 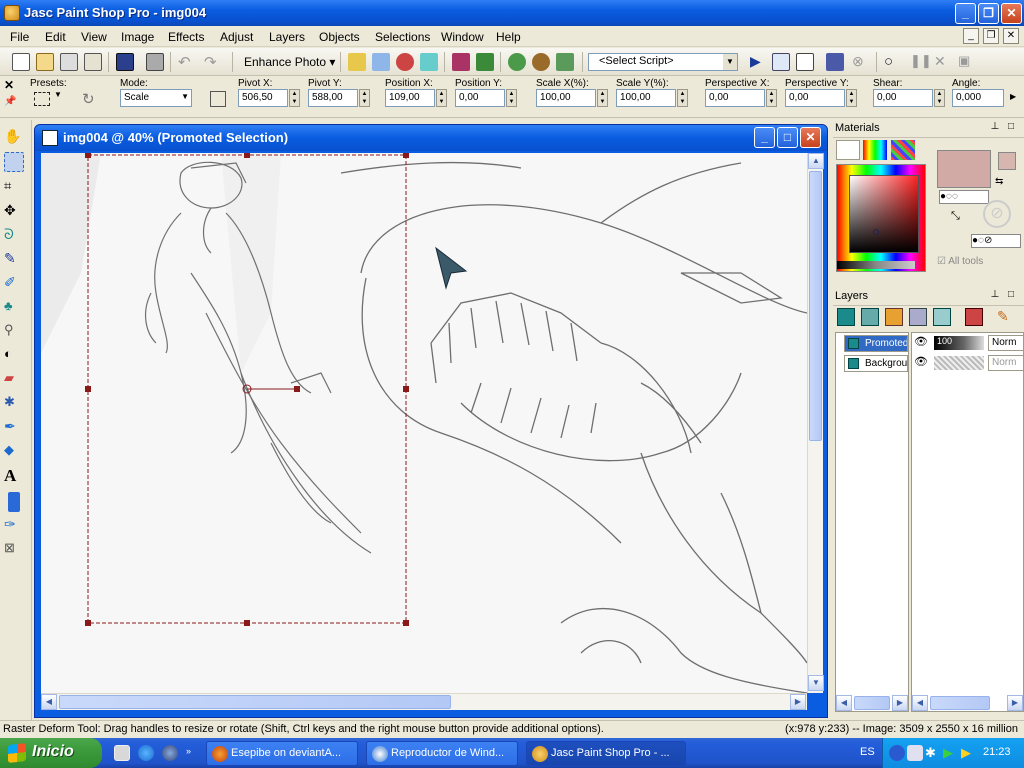 What do you see at coordinates (1011, 36) in the screenshot?
I see `mdi-close-button: ✕` at bounding box center [1011, 36].